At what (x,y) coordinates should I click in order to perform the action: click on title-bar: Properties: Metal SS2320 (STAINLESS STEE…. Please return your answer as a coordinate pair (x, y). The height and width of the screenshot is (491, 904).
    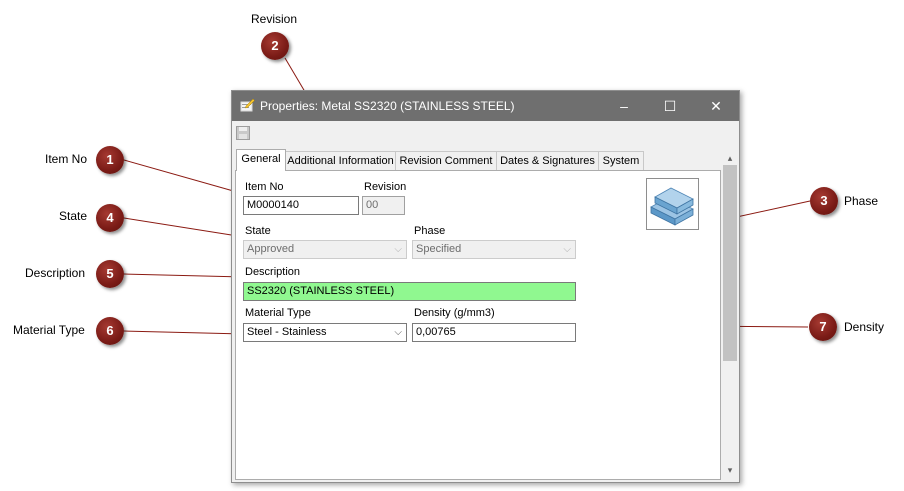
    Looking at the image, I should click on (485, 106).